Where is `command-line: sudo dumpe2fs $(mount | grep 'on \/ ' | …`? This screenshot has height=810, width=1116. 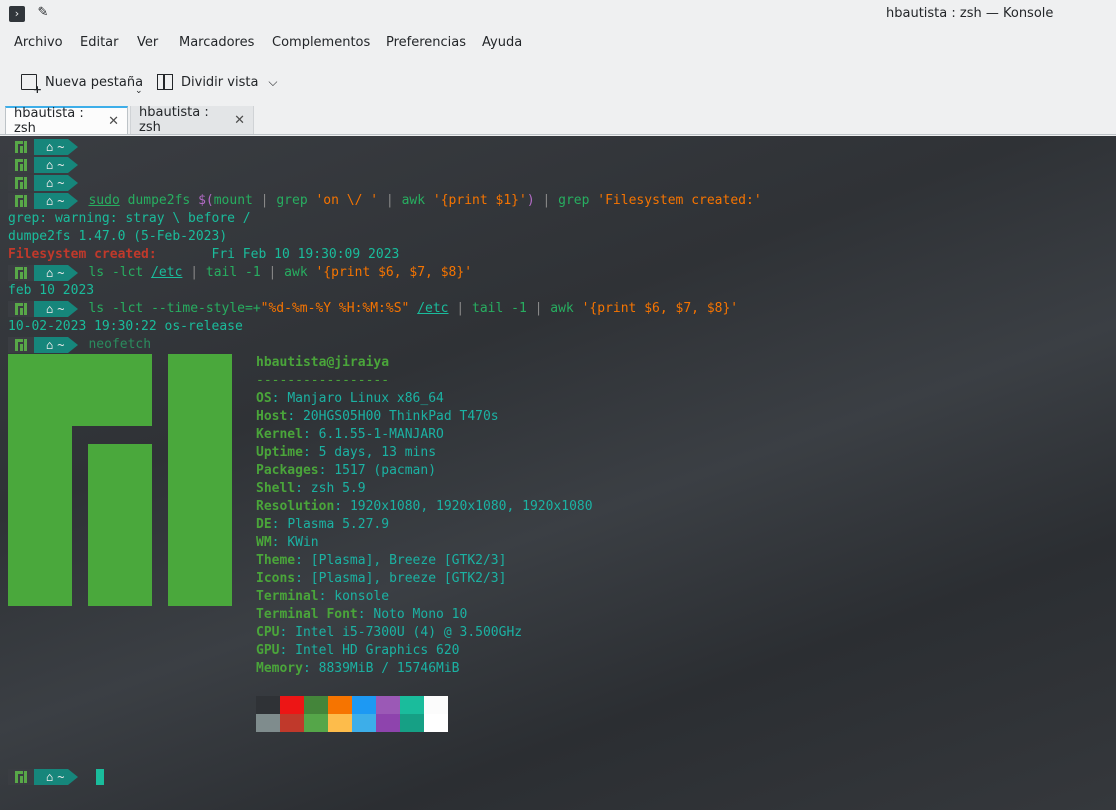
command-line: sudo dumpe2fs $(mount | grep 'on \/ ' | … is located at coordinates (425, 200).